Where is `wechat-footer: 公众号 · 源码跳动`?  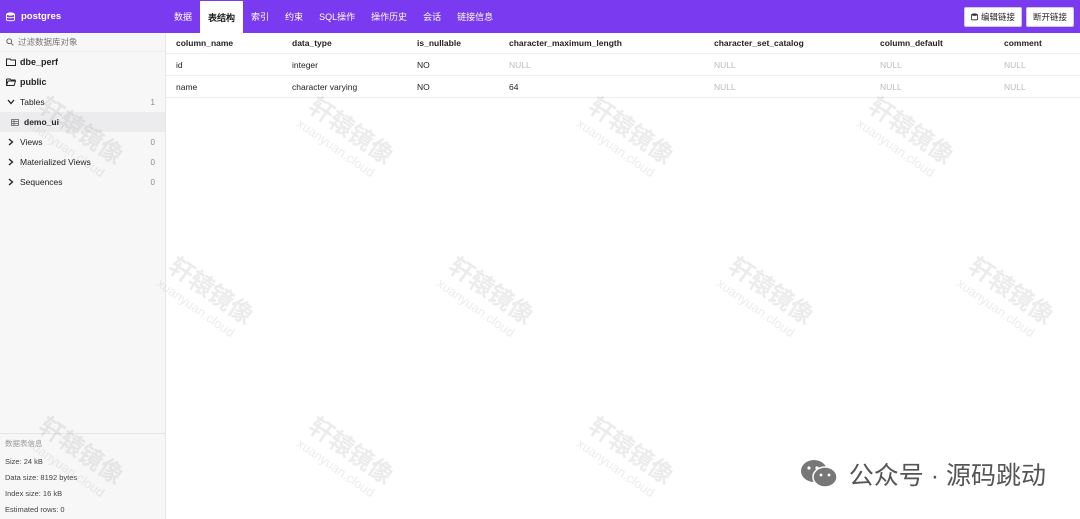 wechat-footer: 公众号 · 源码跳动 is located at coordinates (922, 474).